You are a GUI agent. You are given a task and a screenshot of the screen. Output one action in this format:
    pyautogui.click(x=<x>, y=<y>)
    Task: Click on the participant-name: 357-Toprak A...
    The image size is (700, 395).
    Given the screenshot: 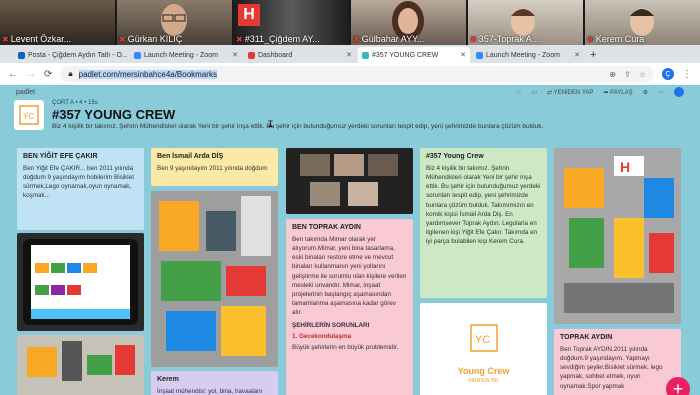 What is the action you would take?
    pyautogui.click(x=509, y=39)
    